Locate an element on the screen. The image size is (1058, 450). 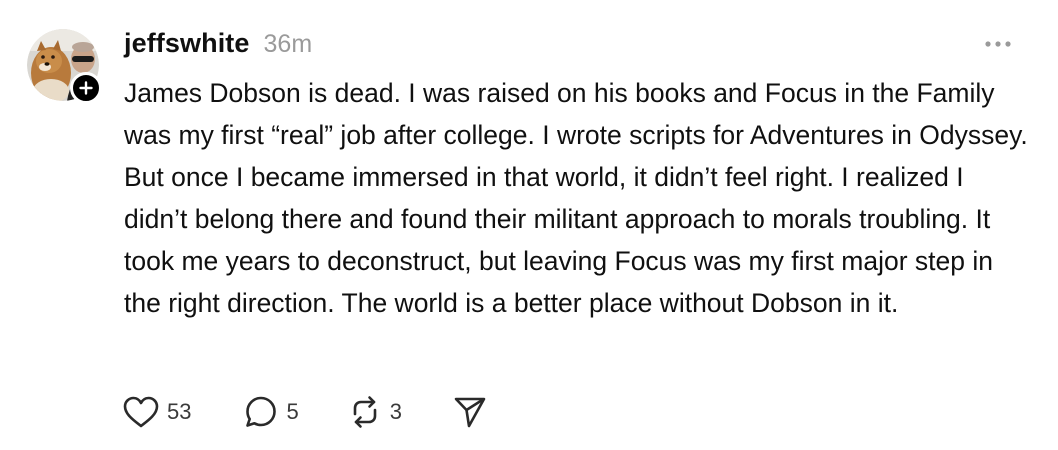
follow-button is located at coordinates (86, 88).